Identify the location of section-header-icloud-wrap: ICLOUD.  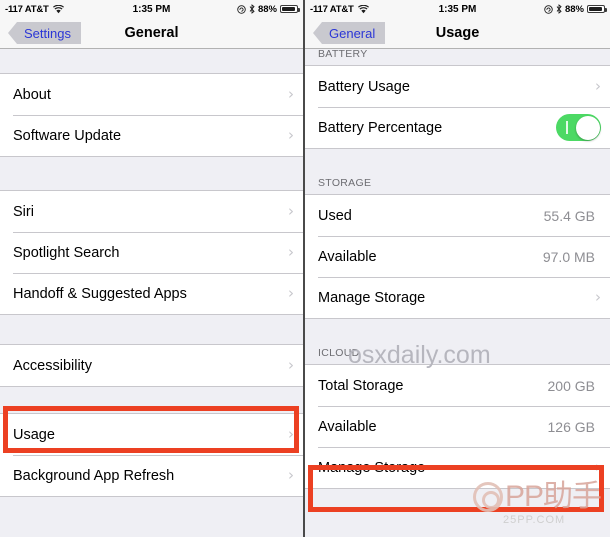
(457, 341).